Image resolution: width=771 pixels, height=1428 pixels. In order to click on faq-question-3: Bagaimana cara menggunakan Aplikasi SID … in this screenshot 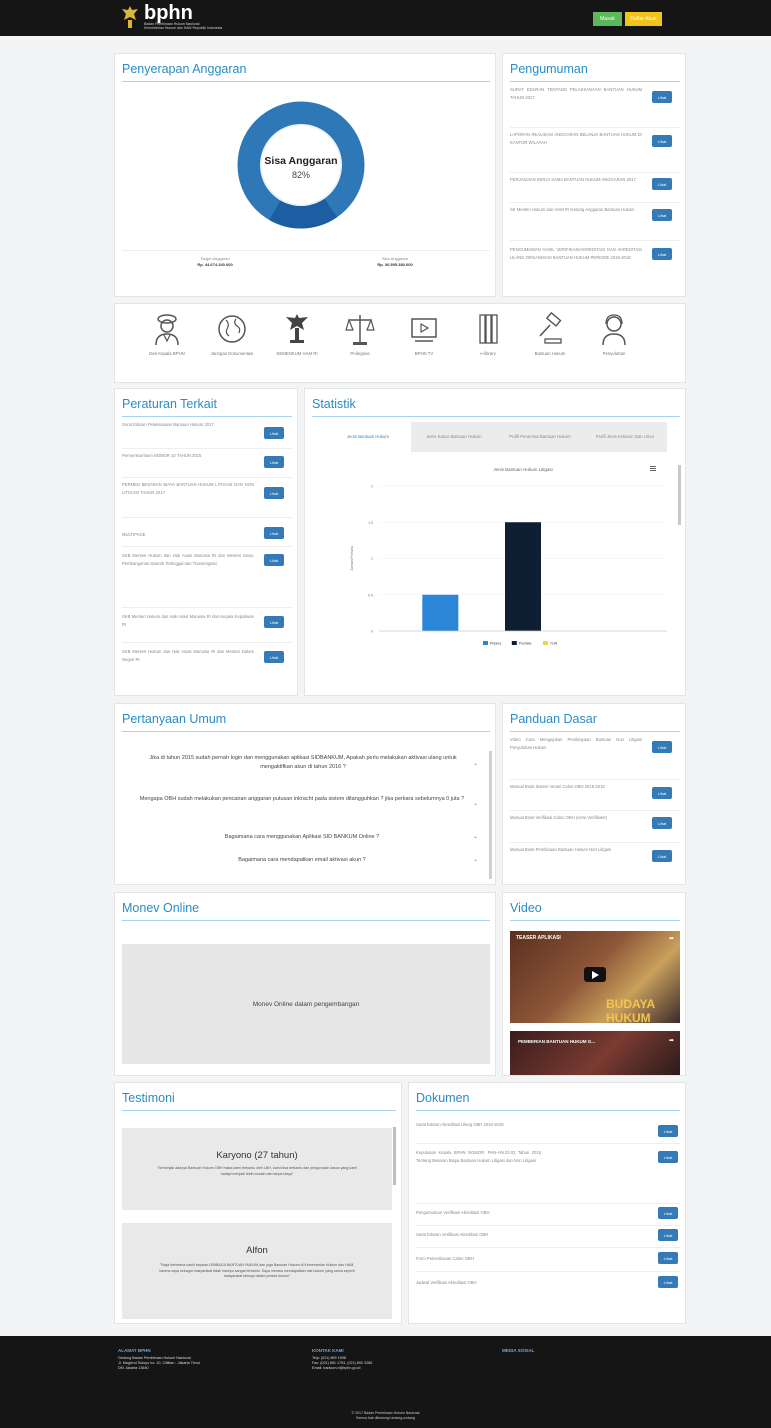, I will do `click(302, 837)`.